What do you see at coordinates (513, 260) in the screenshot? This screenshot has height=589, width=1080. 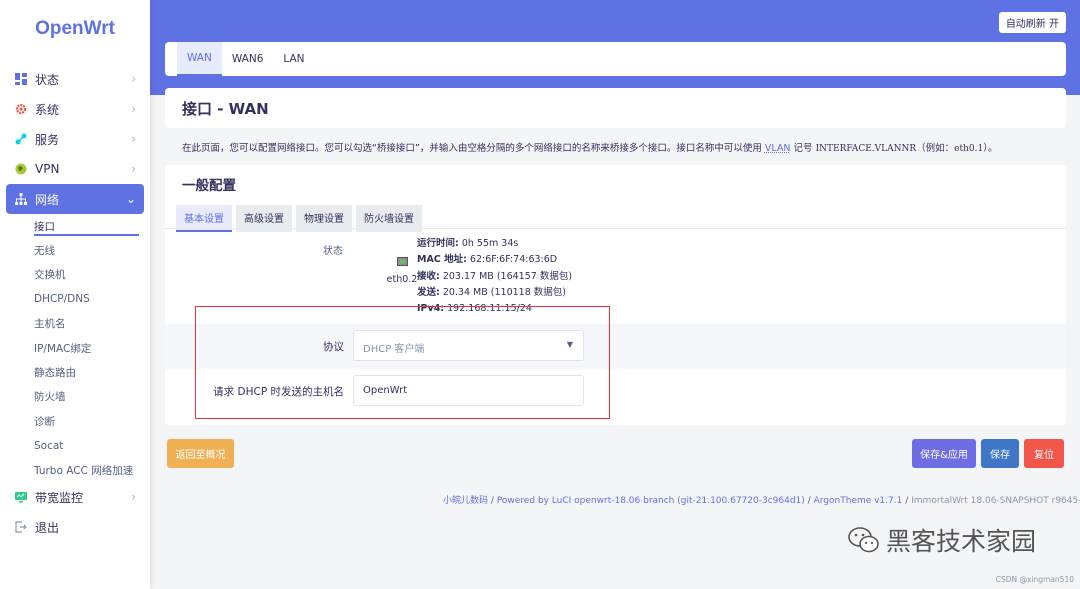 I see `mac-value: 62:6F:6F:74:63:6D` at bounding box center [513, 260].